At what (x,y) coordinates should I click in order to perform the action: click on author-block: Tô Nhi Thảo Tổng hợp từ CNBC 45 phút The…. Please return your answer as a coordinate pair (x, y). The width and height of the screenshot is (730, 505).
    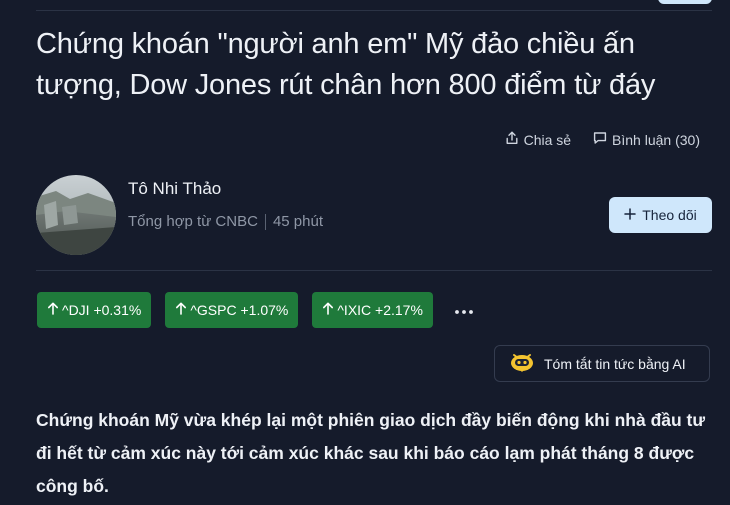
    Looking at the image, I should click on (374, 215).